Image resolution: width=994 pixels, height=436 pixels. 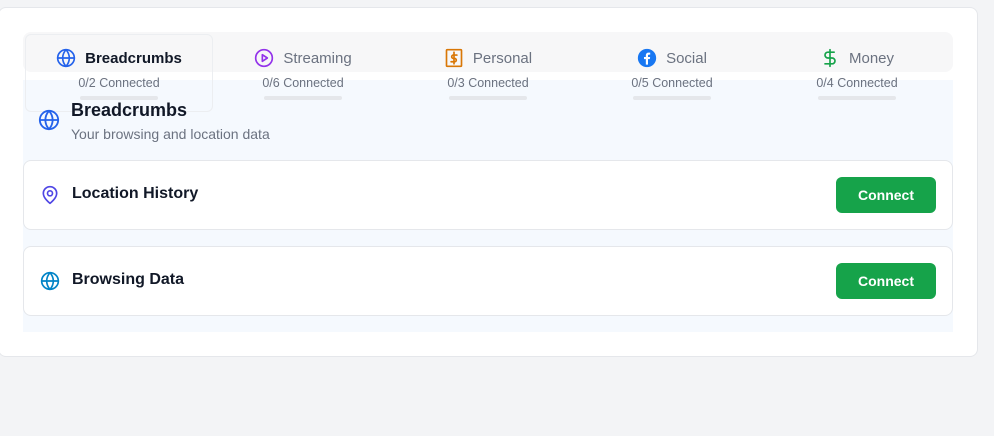 I want to click on map-pin-icon, so click(x=50, y=195).